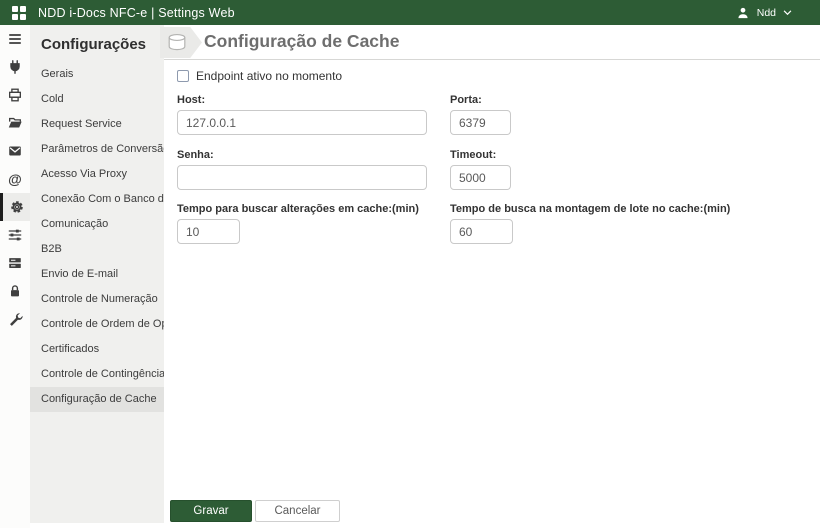  I want to click on rail-item-sliders, so click(15, 235).